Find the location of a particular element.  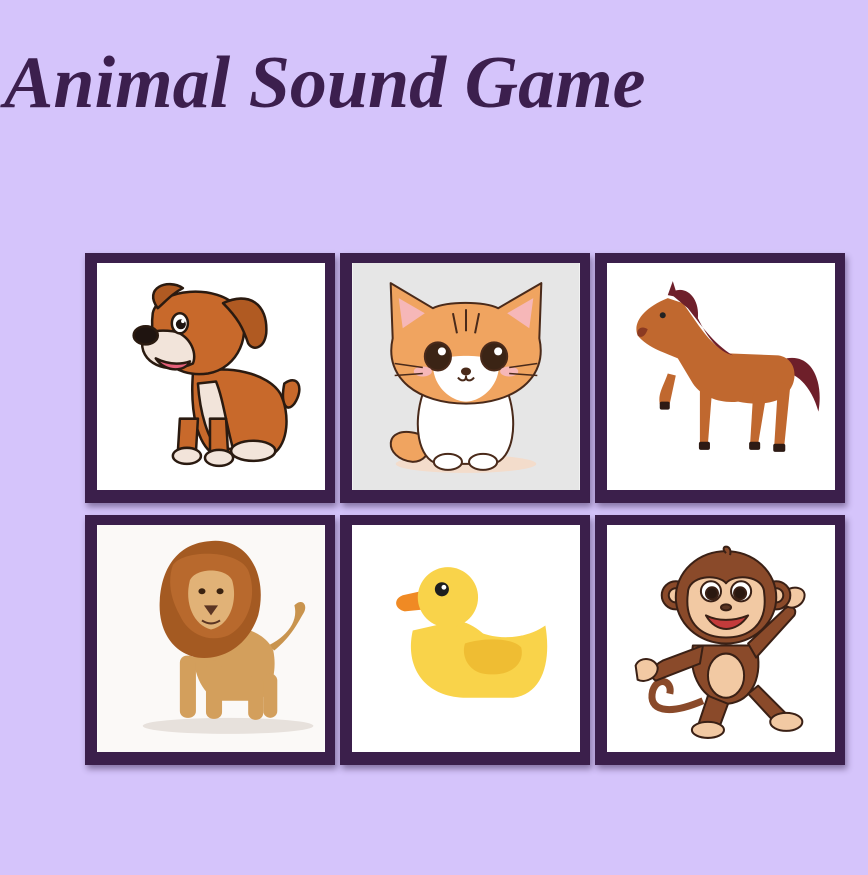

horse-image is located at coordinates (721, 376).